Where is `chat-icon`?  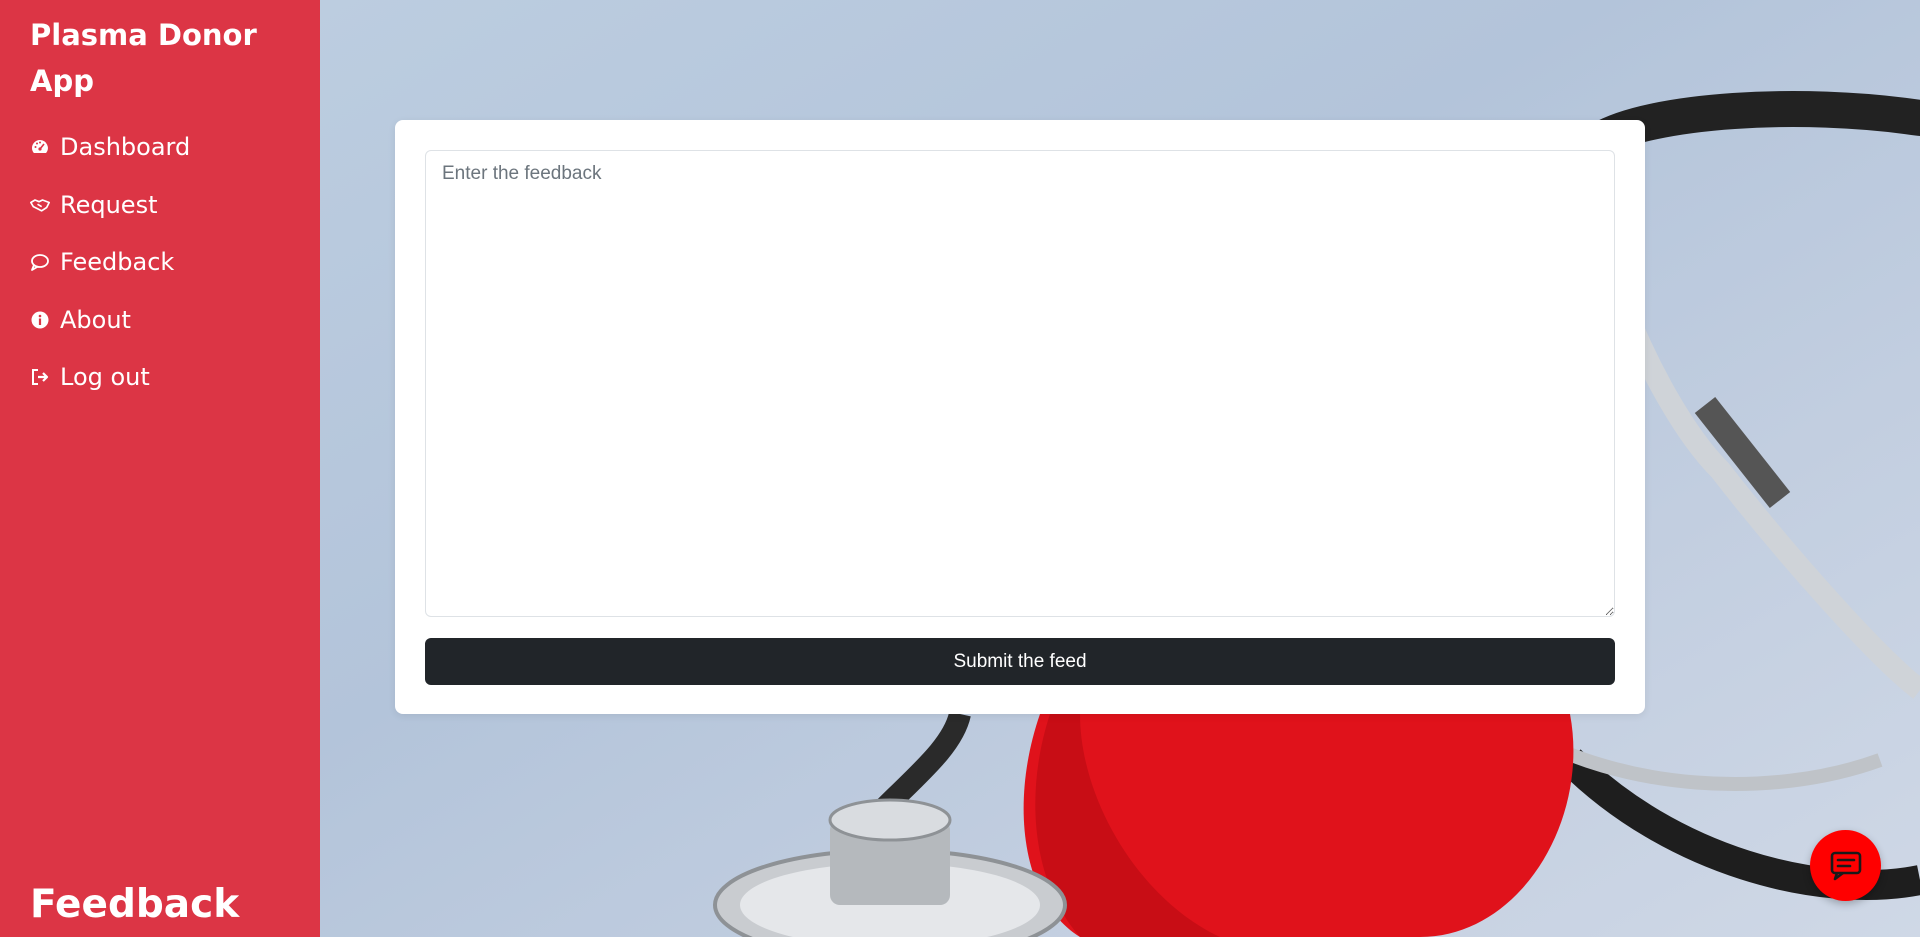 chat-icon is located at coordinates (1845, 865).